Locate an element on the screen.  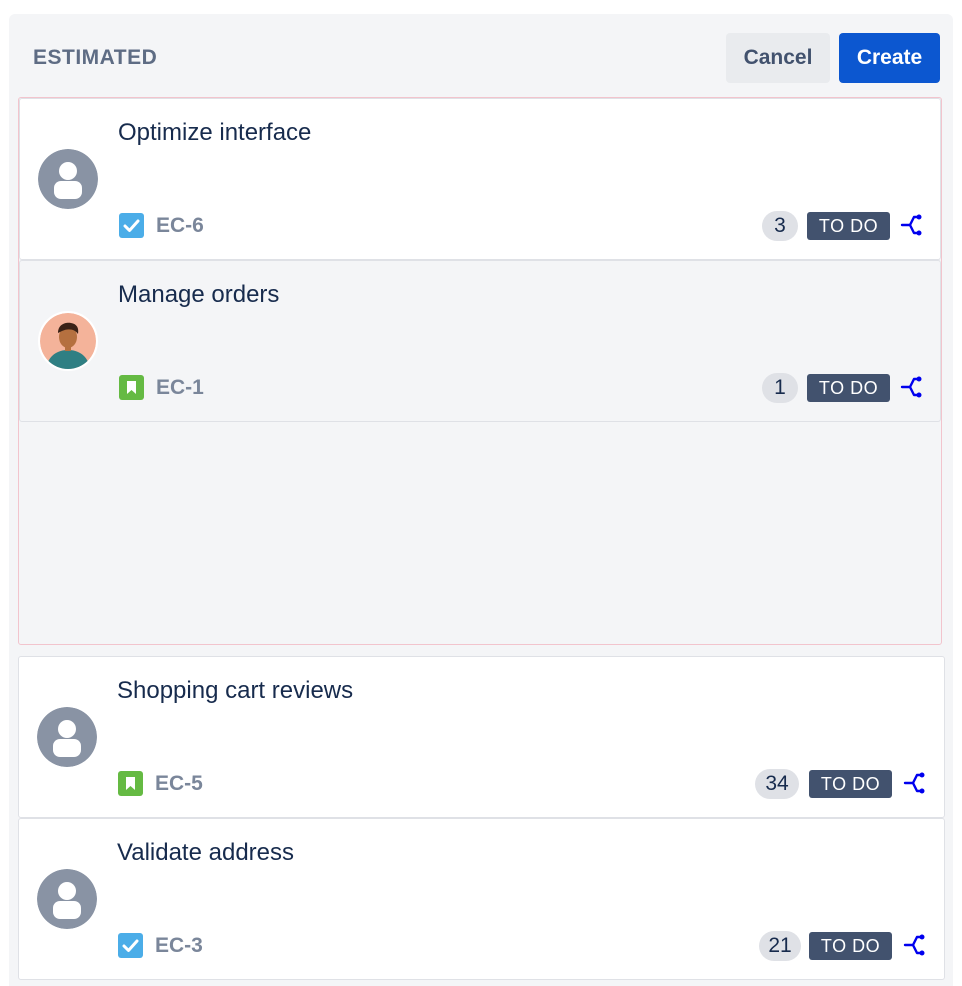
card-title: Manage orders is located at coordinates (199, 294).